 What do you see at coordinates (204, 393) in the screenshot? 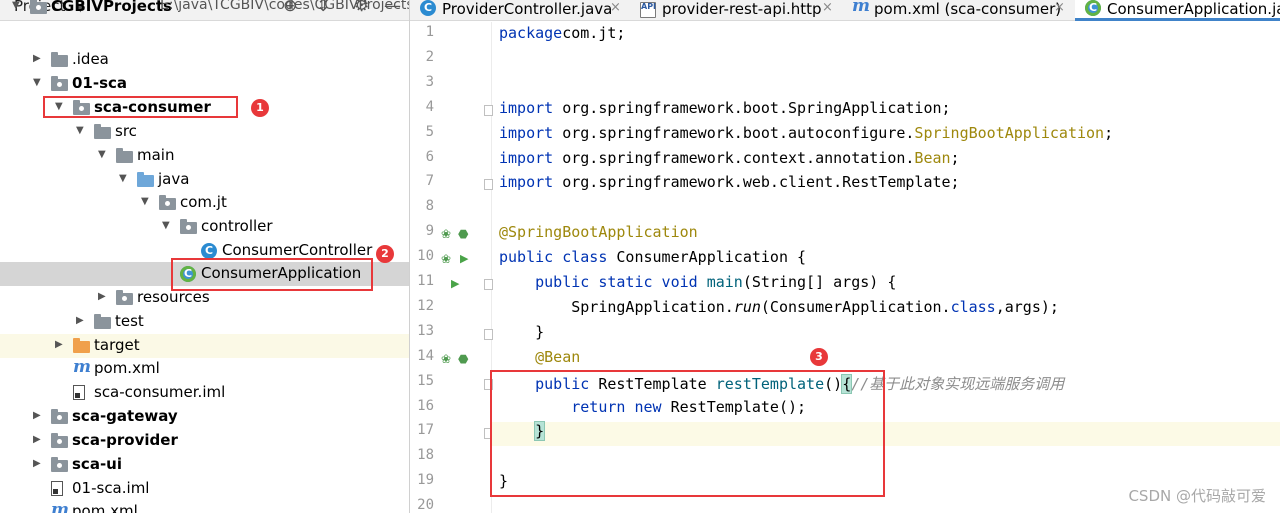
I see `tree-item-sca-consumer-iml: sca-consumer.iml` at bounding box center [204, 393].